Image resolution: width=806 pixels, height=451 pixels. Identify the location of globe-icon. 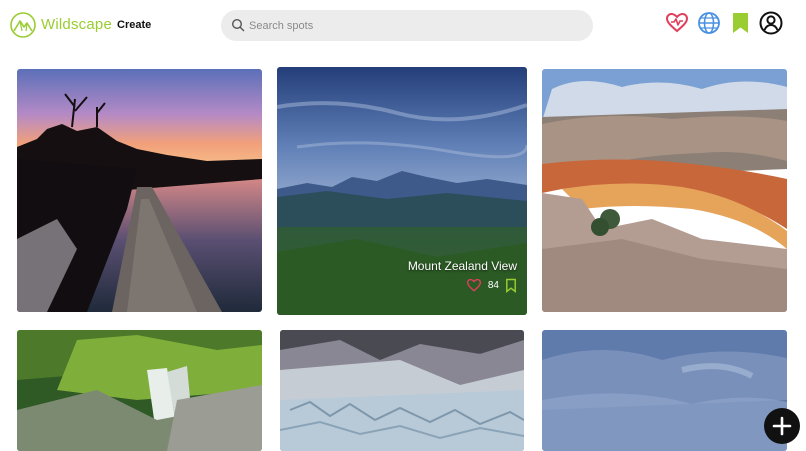
(709, 23).